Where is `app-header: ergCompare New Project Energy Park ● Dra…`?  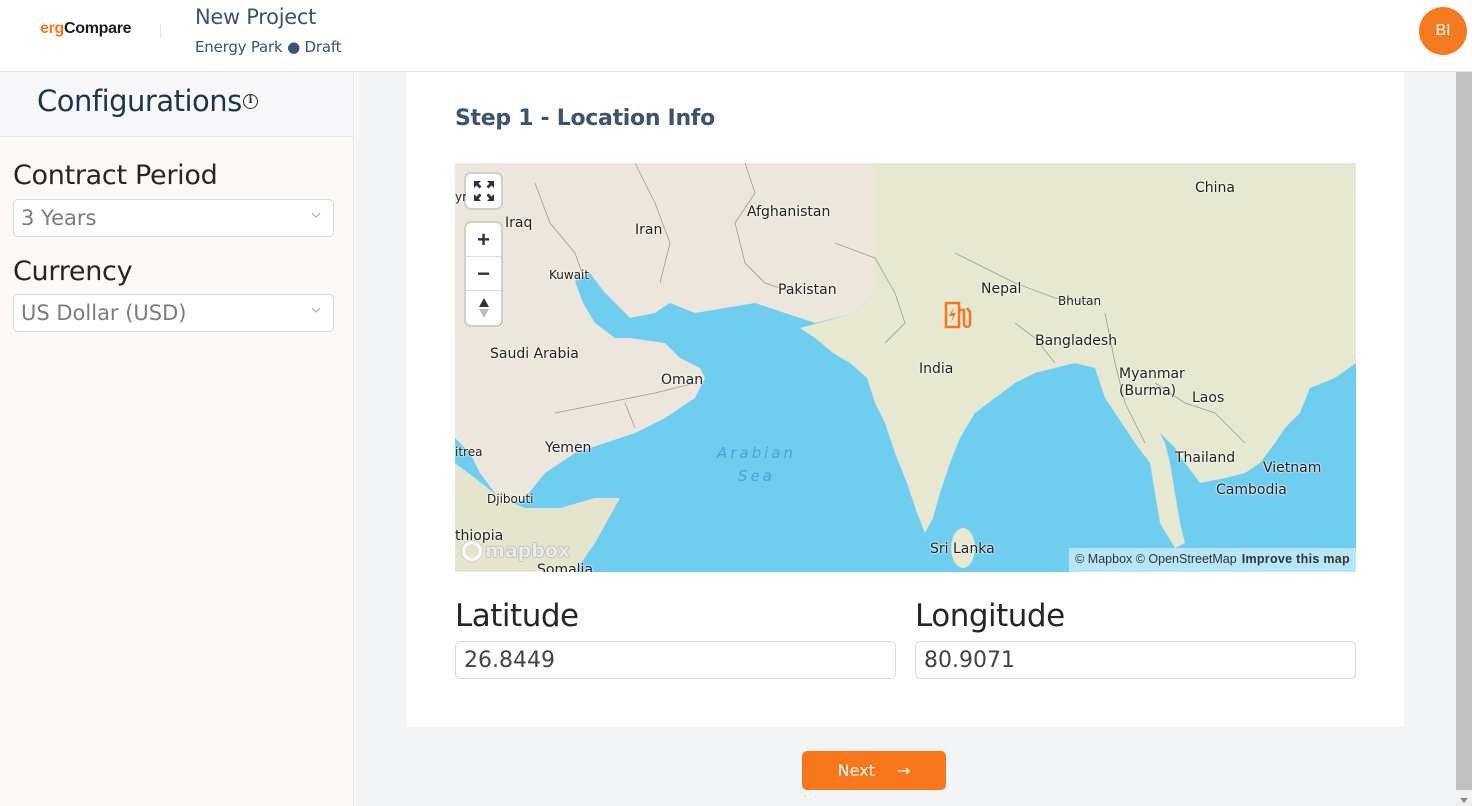
app-header: ergCompare New Project Energy Park ● Dra… is located at coordinates (736, 36).